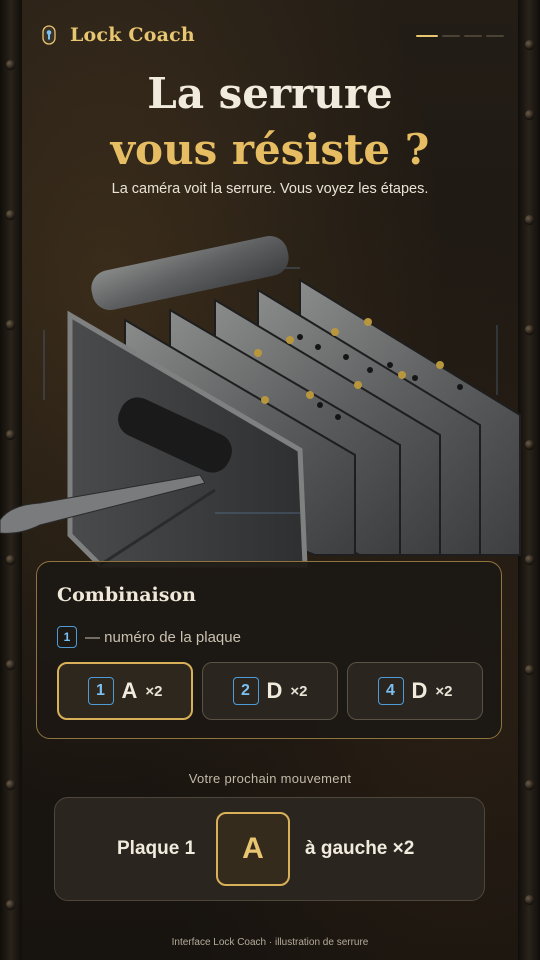  I want to click on next-move-card: Plaque 1 A à gauche ×2, so click(269, 849).